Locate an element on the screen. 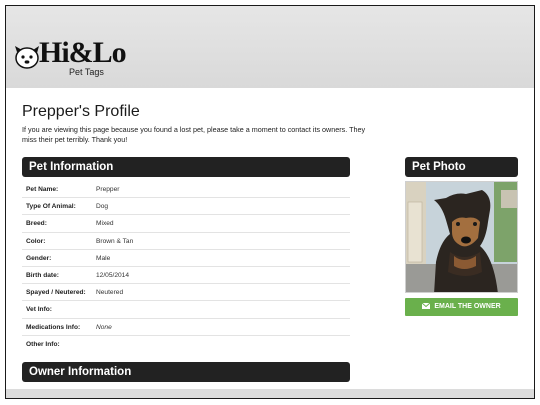  dog-photo-image is located at coordinates (461, 237).